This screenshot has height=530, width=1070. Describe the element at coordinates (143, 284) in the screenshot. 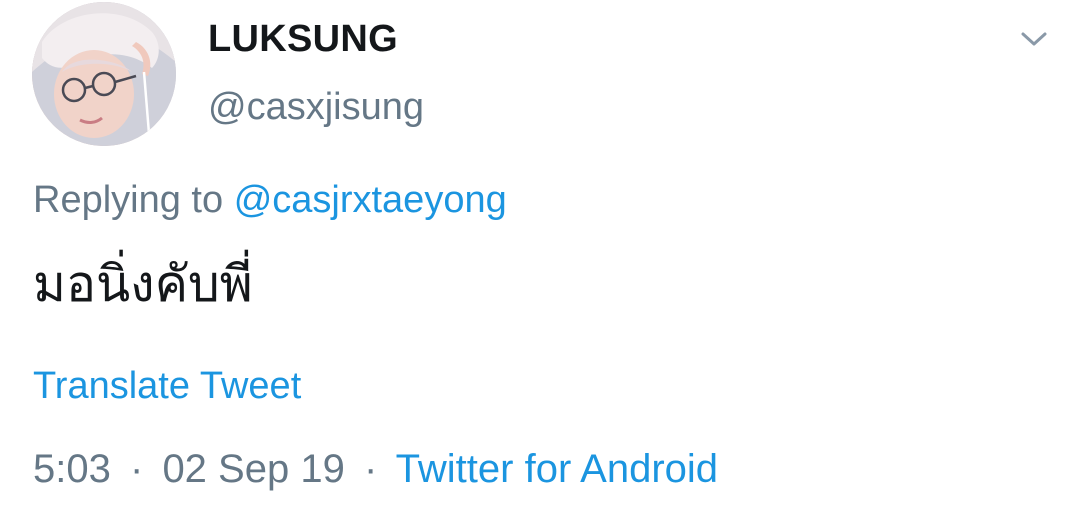

I see `tweet-text: มอนิ่งคับพี่` at that location.